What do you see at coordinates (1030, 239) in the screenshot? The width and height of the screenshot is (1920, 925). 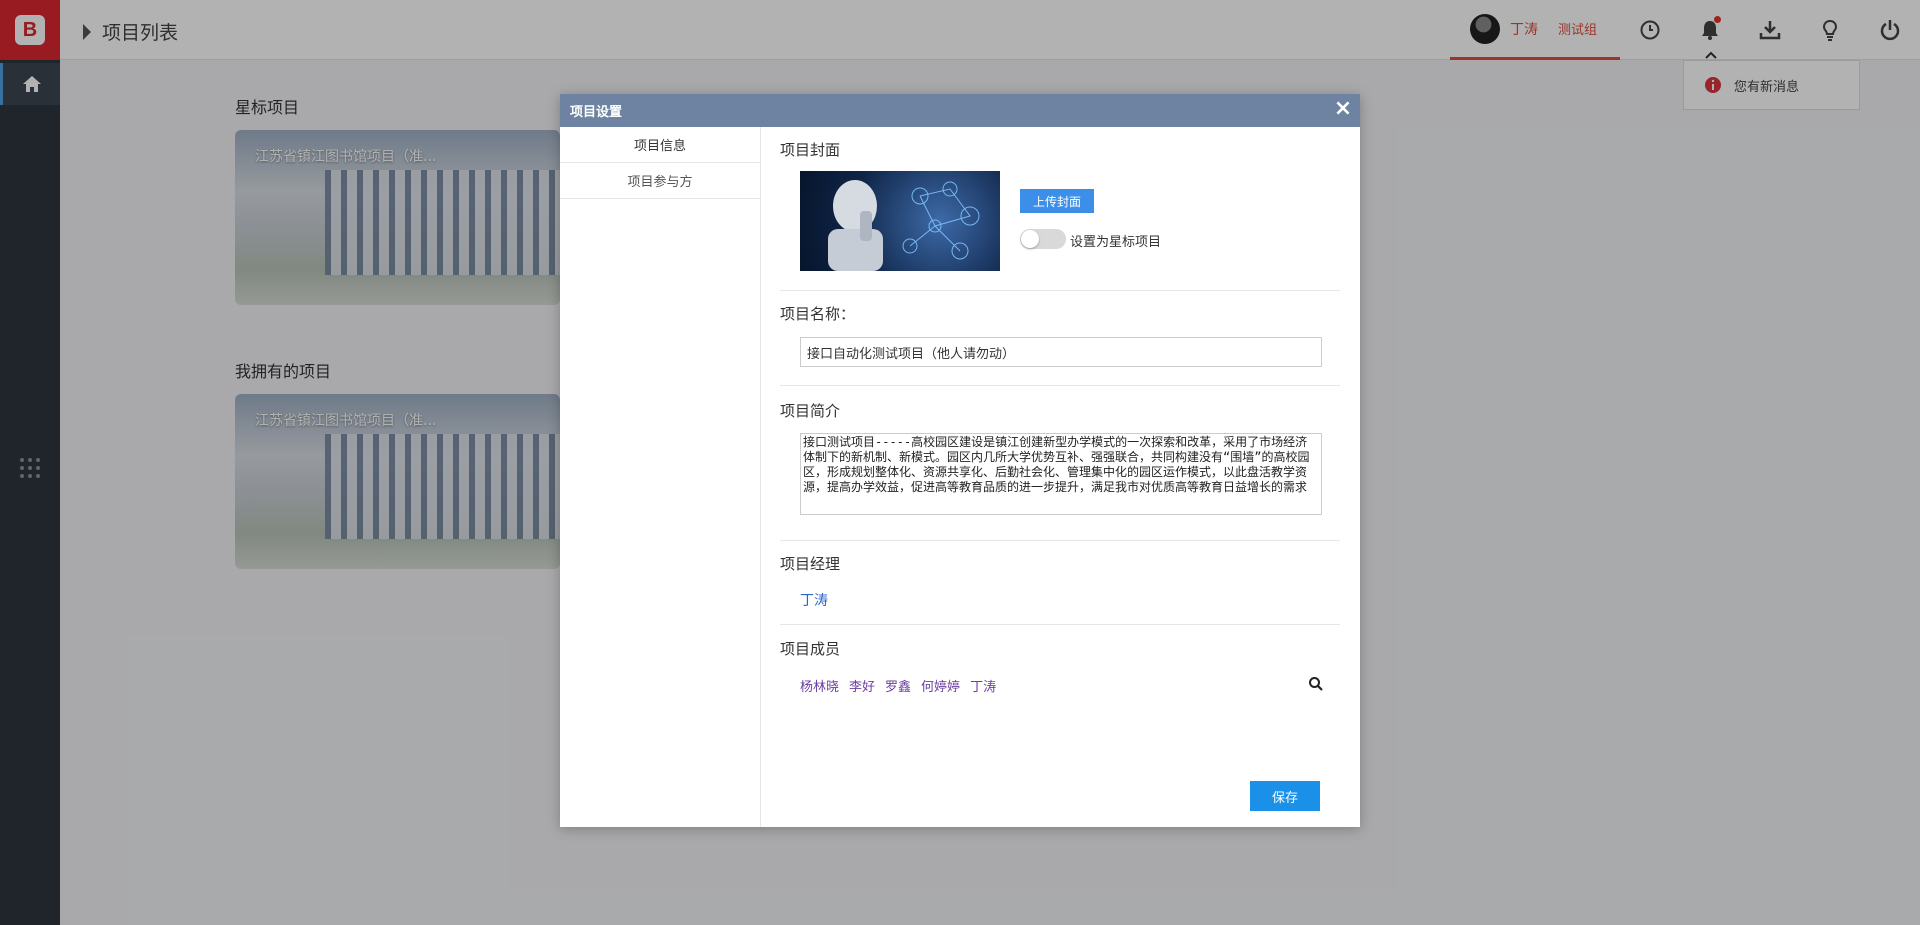 I see `toggle-knob` at bounding box center [1030, 239].